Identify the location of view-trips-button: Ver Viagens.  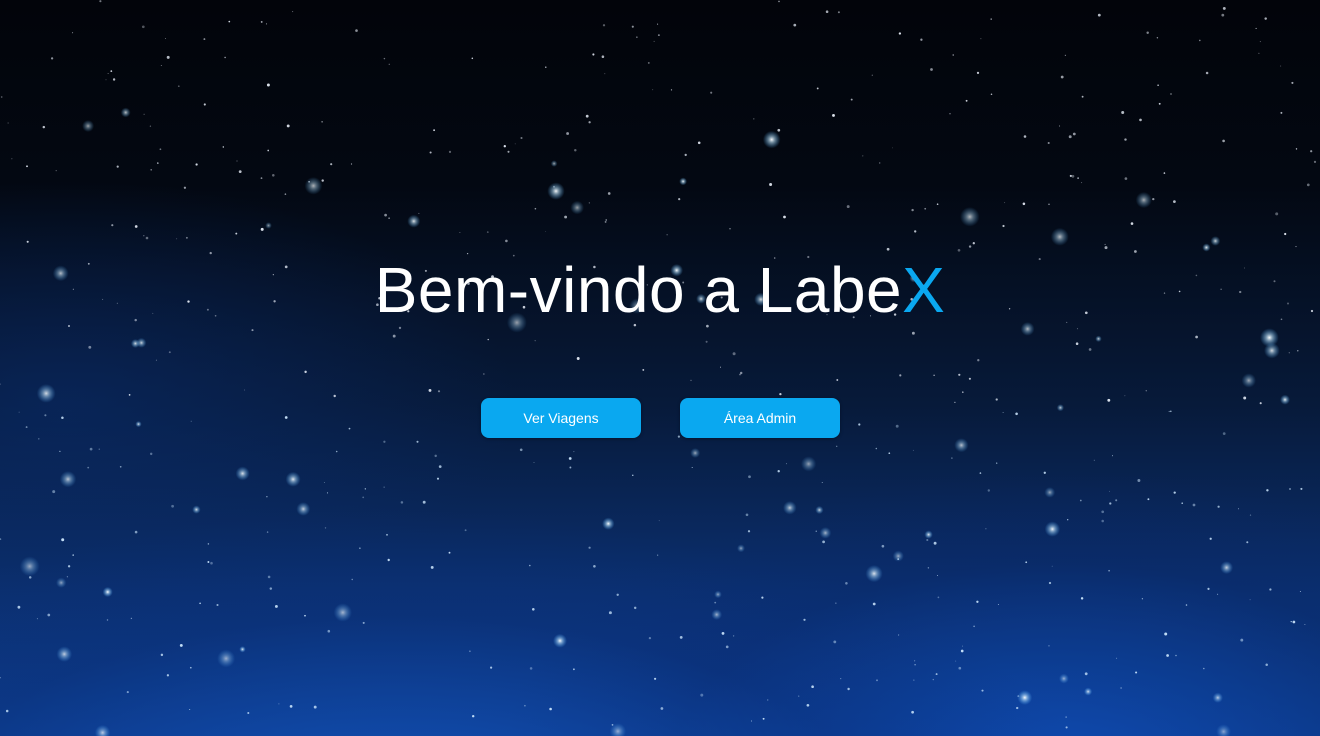
(561, 418).